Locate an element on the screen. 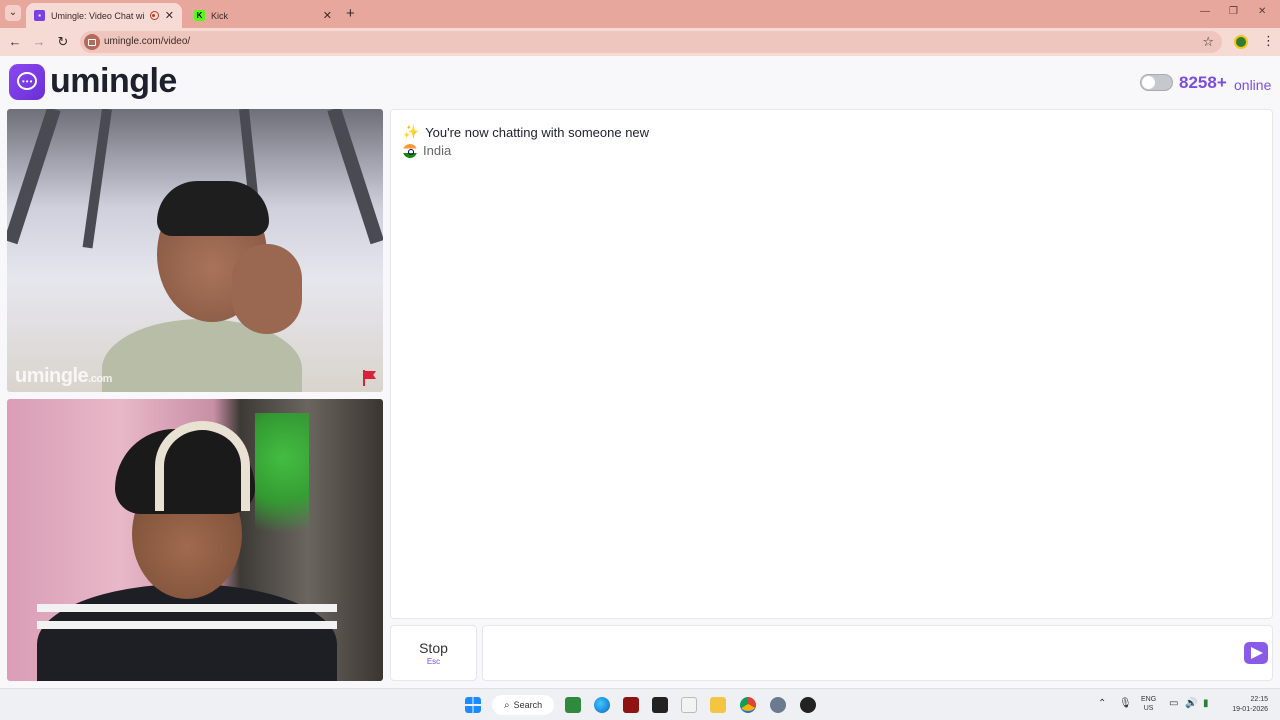 The width and height of the screenshot is (1280, 720). close-window-icon: ✕ is located at coordinates (1262, 11).